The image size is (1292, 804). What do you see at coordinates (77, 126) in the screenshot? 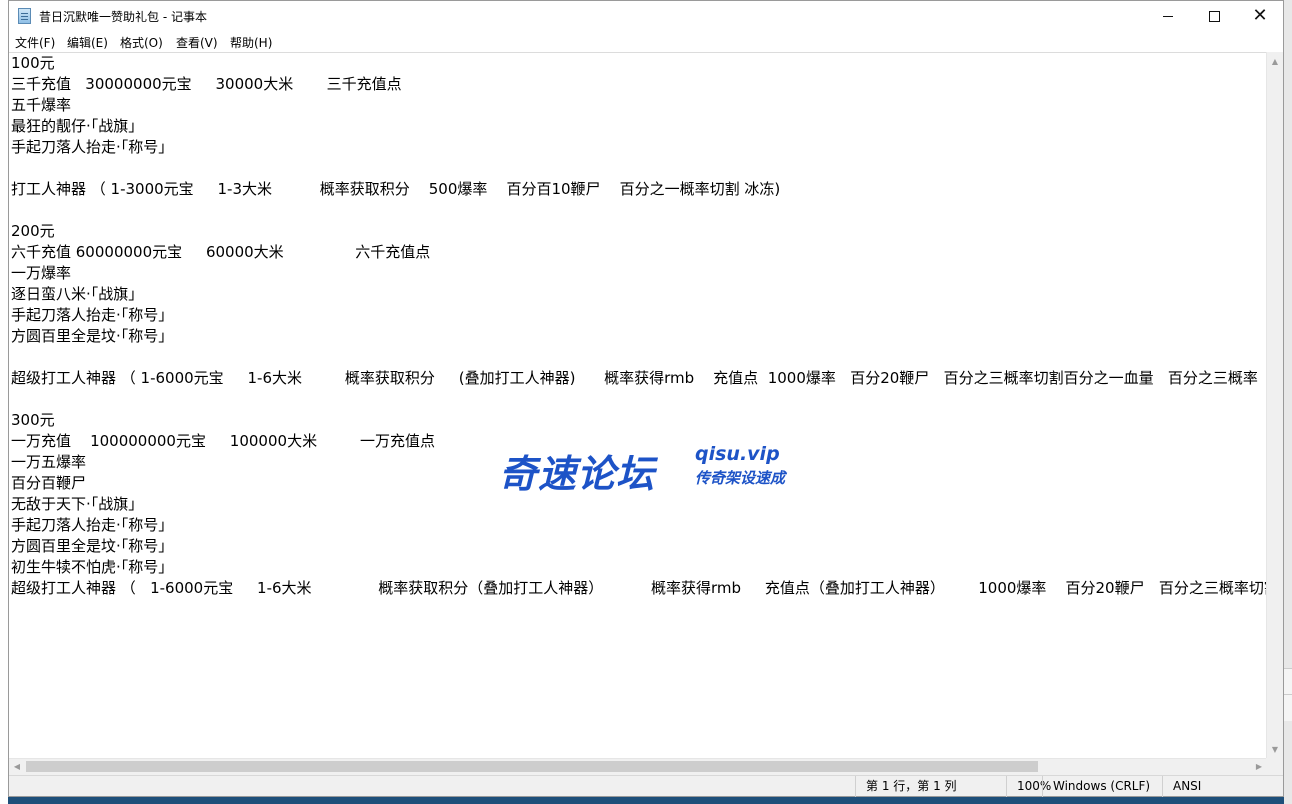
I see `text-line: 最狂的靓仔·「战旗」` at bounding box center [77, 126].